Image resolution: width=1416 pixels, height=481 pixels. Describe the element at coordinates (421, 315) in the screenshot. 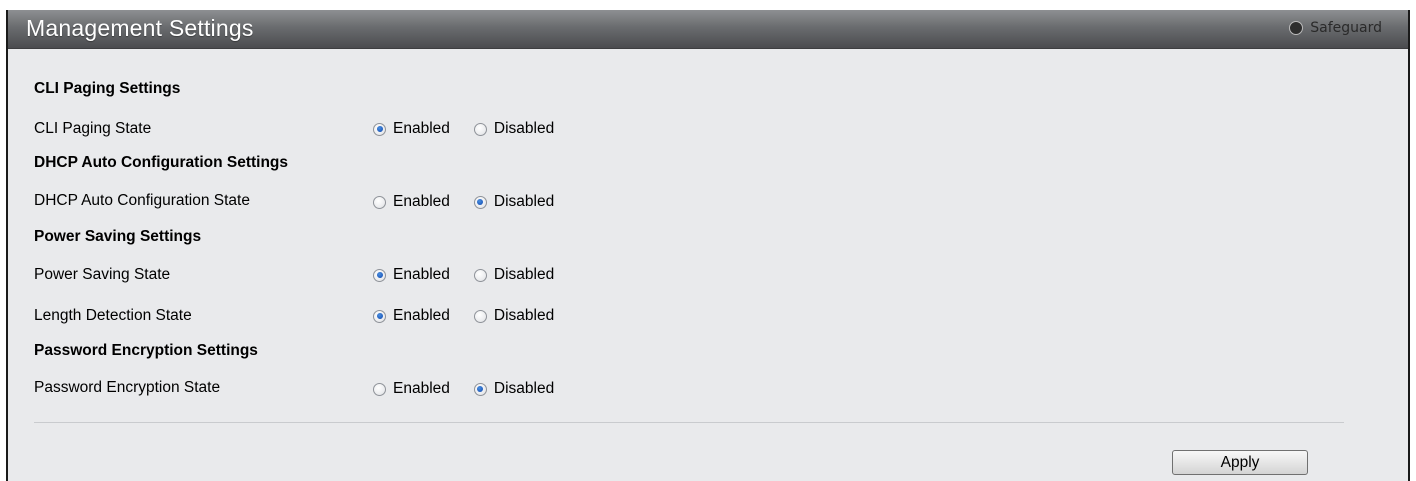

I see `length-detection-enabled-label: Enabled` at that location.